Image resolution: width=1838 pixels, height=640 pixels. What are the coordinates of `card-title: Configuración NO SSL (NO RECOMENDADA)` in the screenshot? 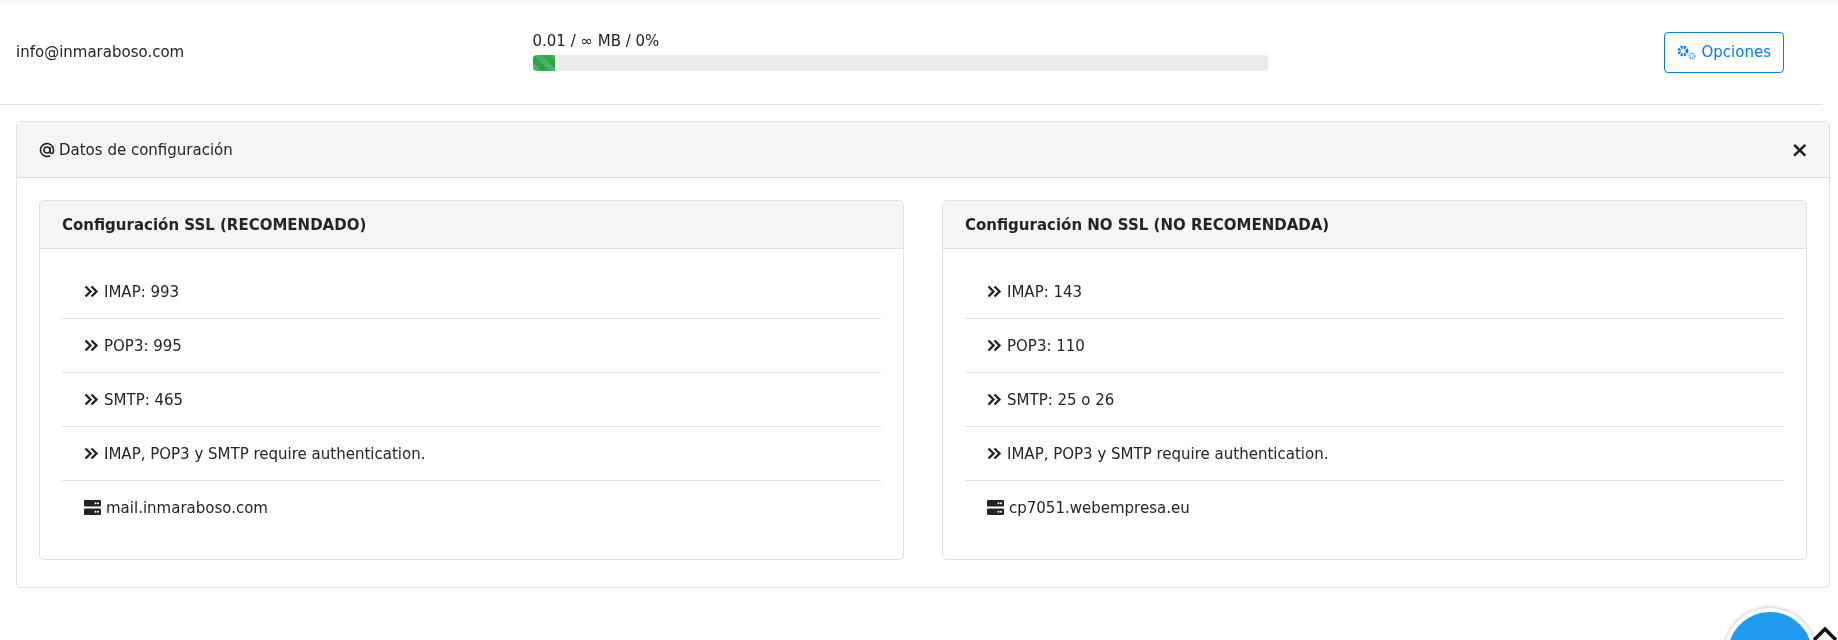 It's located at (1147, 224).